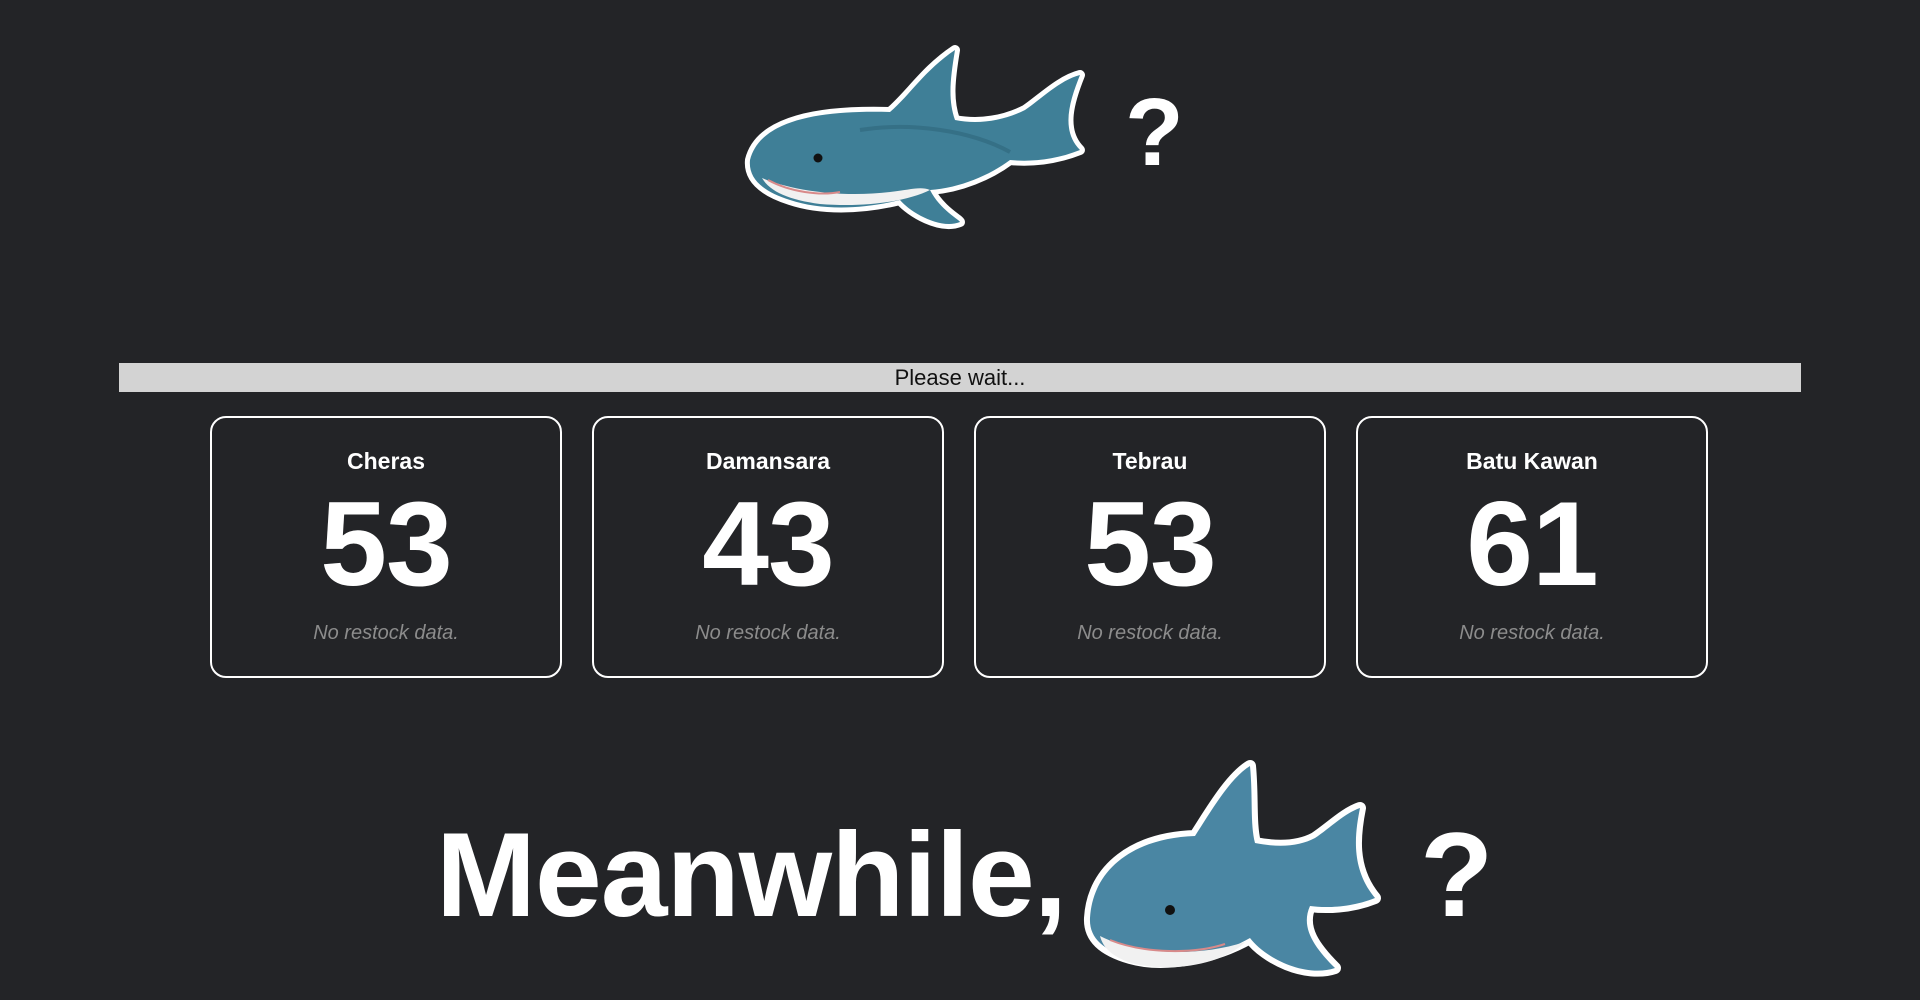  Describe the element at coordinates (768, 544) in the screenshot. I see `stock-count: 43` at that location.